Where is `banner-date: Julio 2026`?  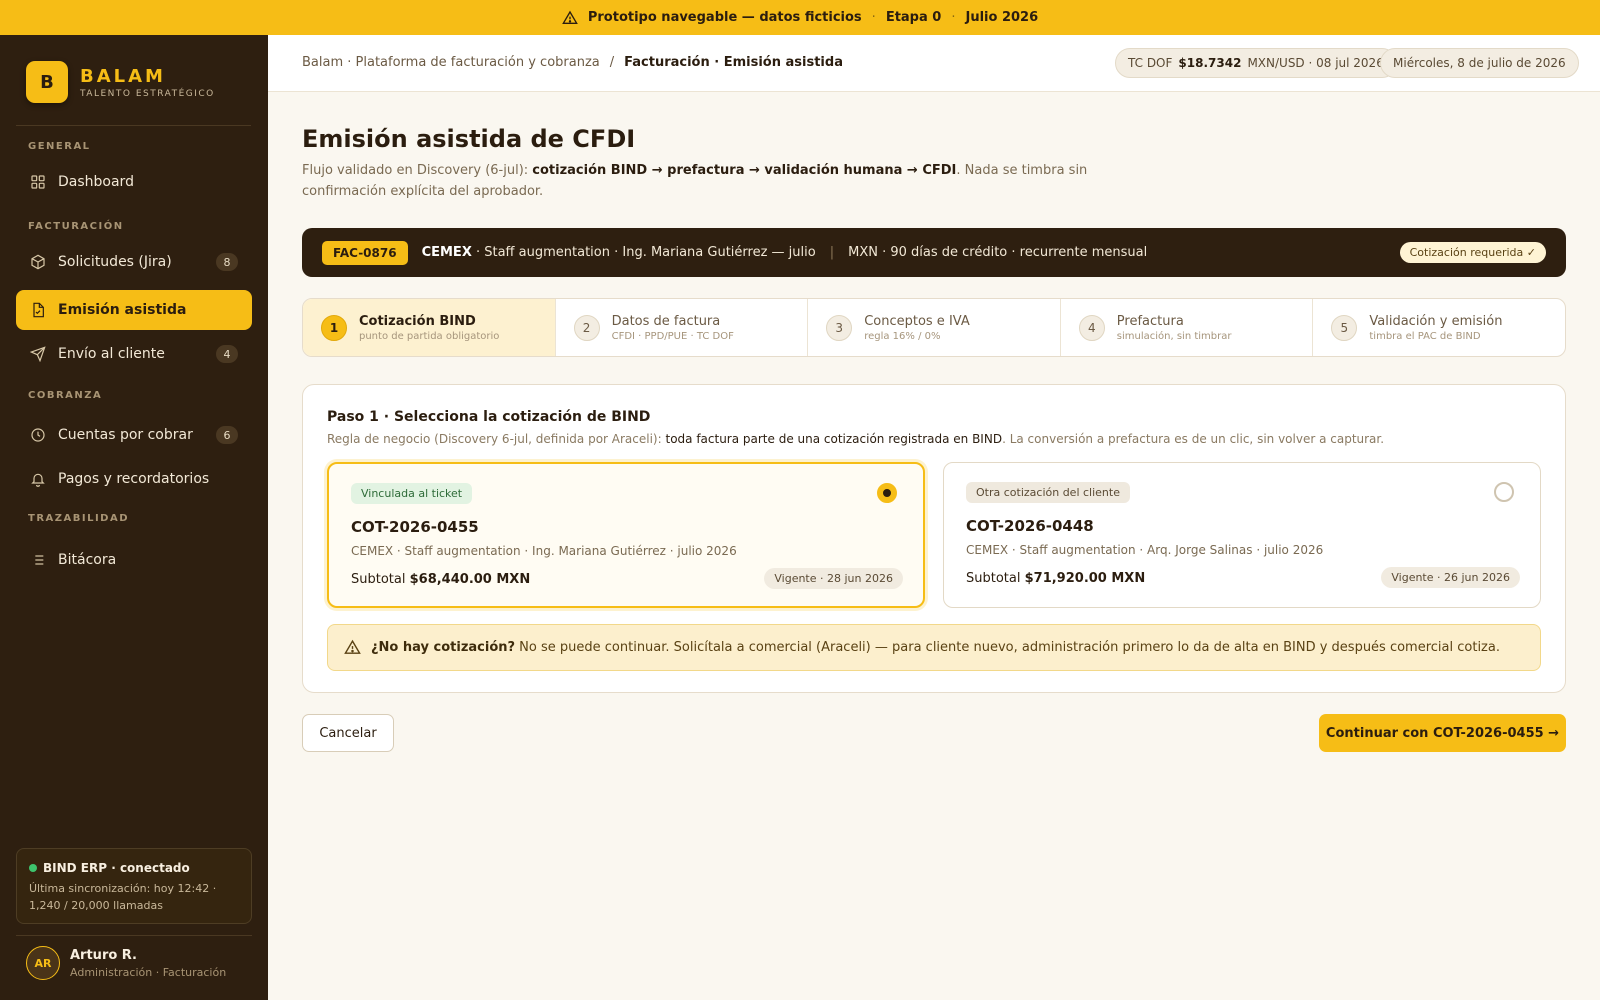 banner-date: Julio 2026 is located at coordinates (1002, 17).